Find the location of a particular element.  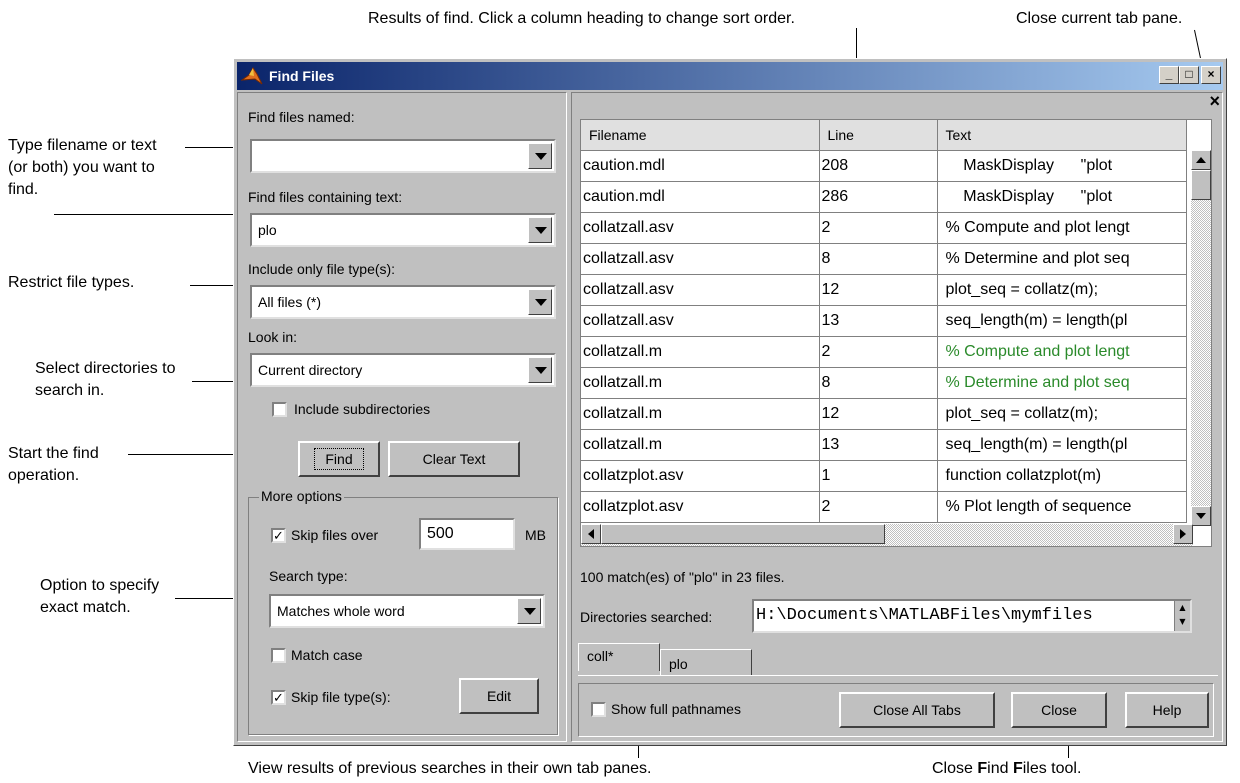

maximize-button: □ is located at coordinates (1189, 75).